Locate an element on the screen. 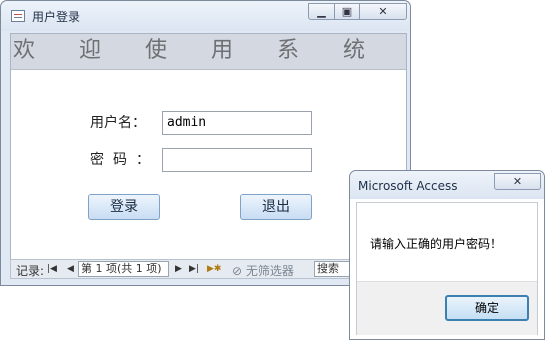  record-navigation-bar: 记录: |◀ ◀ 第 1 项(共 1 项) ▶ ▶| ▶✱ ⊘ 无筛选器 搜索 is located at coordinates (208, 269).